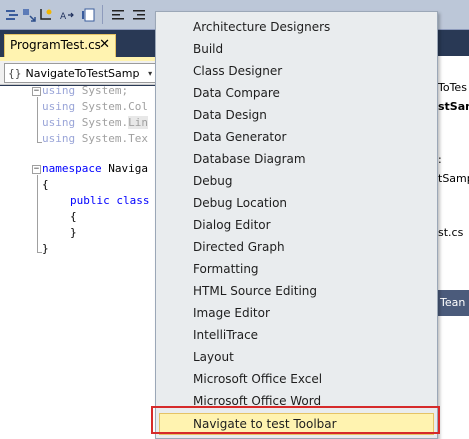 Image resolution: width=469 pixels, height=439 pixels. I want to click on indent-icon, so click(11, 14).